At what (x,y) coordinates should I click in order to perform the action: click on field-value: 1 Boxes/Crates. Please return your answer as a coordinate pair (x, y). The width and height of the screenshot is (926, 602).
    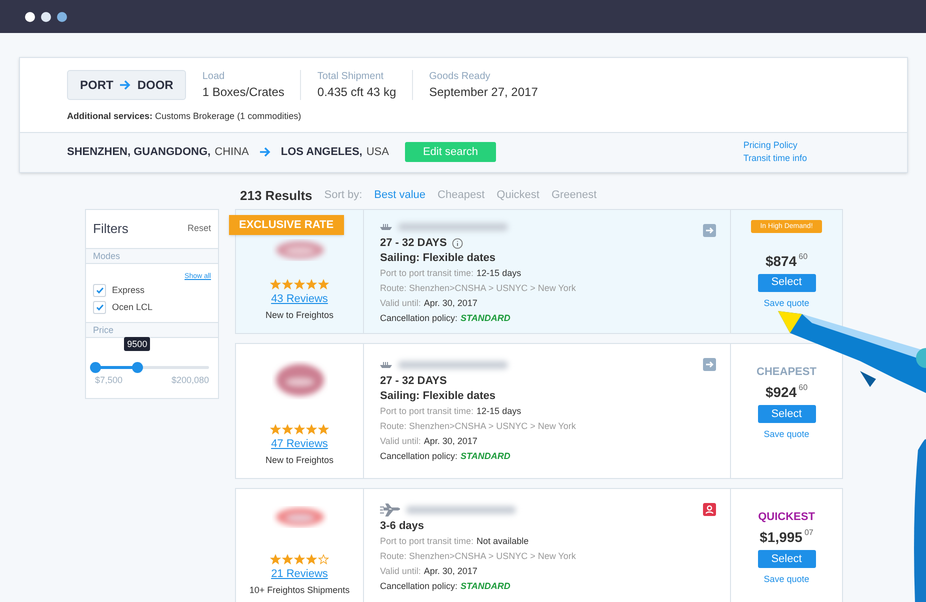
    Looking at the image, I should click on (243, 92).